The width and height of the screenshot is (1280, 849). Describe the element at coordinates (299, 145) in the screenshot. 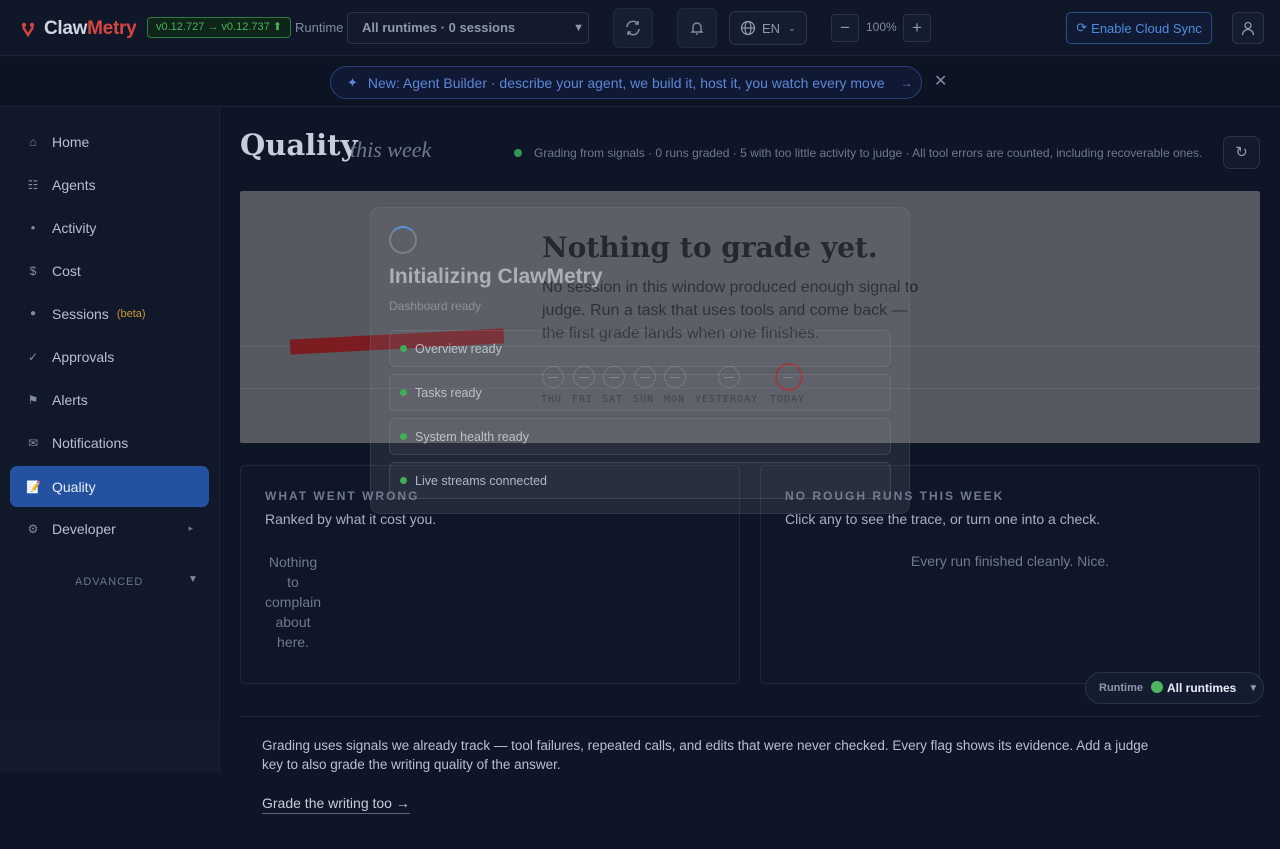

I see `page-title: Quality` at that location.